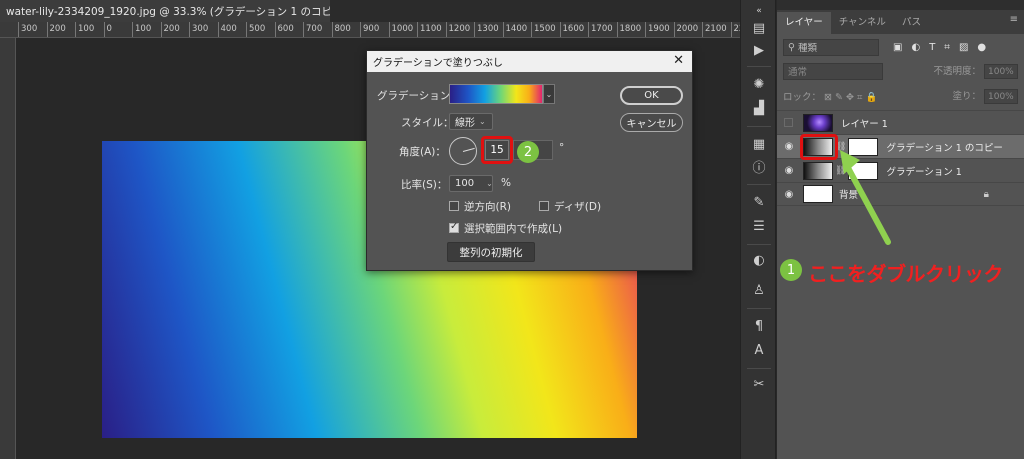  Describe the element at coordinates (759, 51) in the screenshot. I see `play-icon: ▶` at that location.